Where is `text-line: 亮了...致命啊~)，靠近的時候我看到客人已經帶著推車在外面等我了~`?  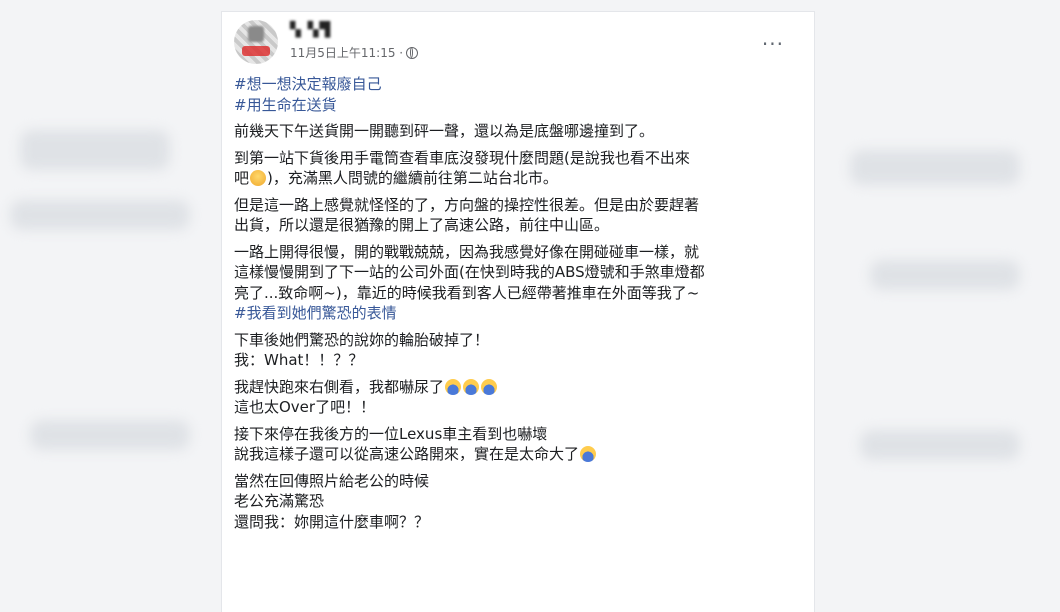
text-line: 亮了...致命啊~)，靠近的時候我看到客人已經帶著推車在外面等我了~ is located at coordinates (467, 292).